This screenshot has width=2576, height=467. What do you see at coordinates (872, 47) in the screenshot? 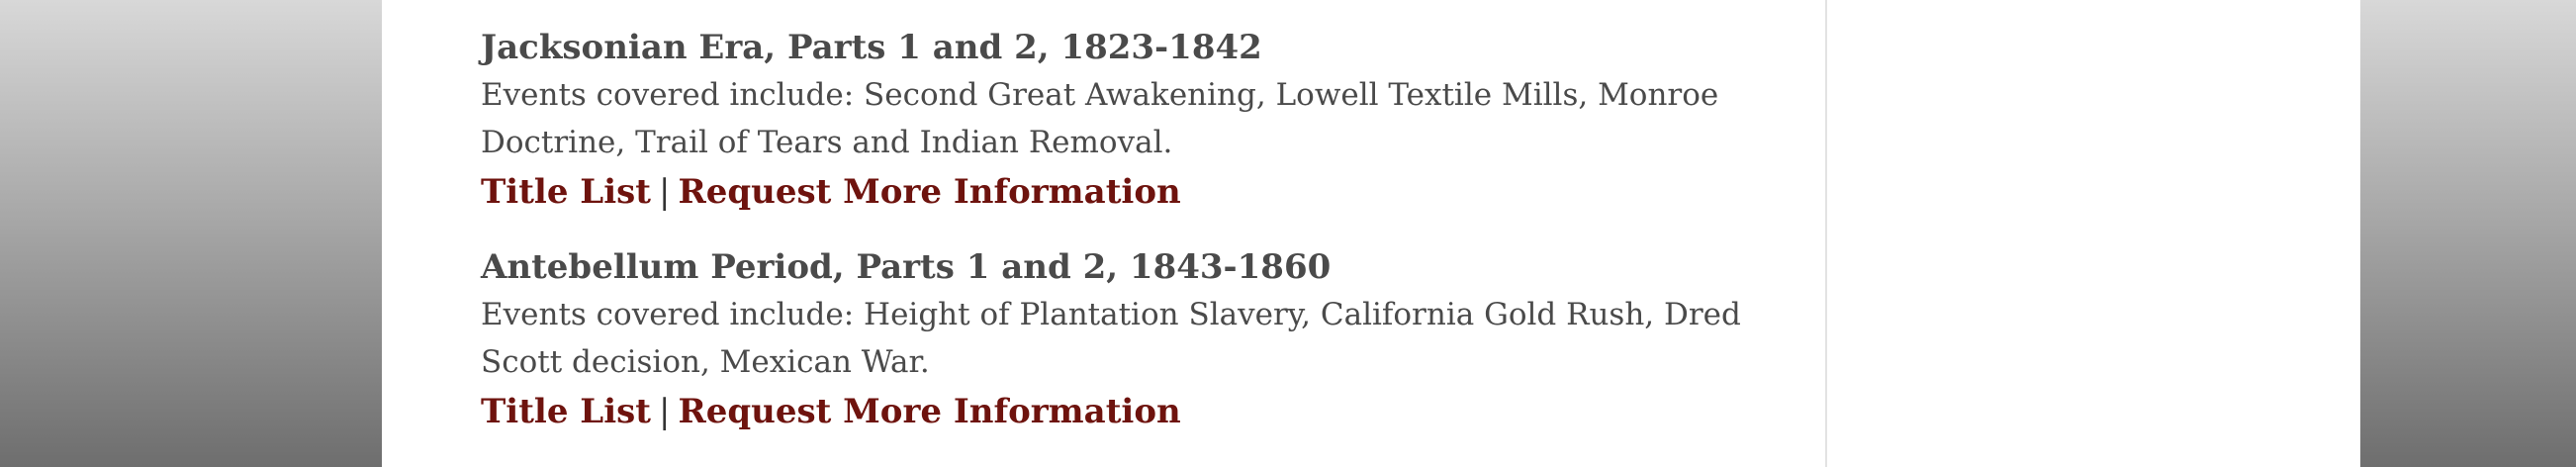
I see `entry-title: Jacksonian Era, Parts 1 and 2, 1823-1842` at bounding box center [872, 47].